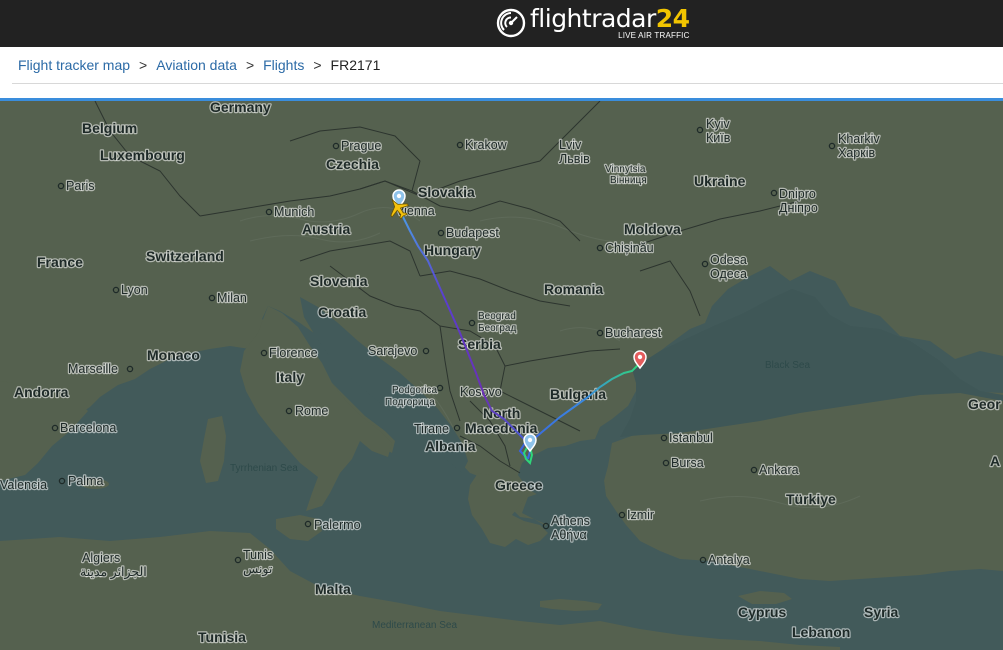  I want to click on country-label-monaco: Monaco, so click(173, 355).